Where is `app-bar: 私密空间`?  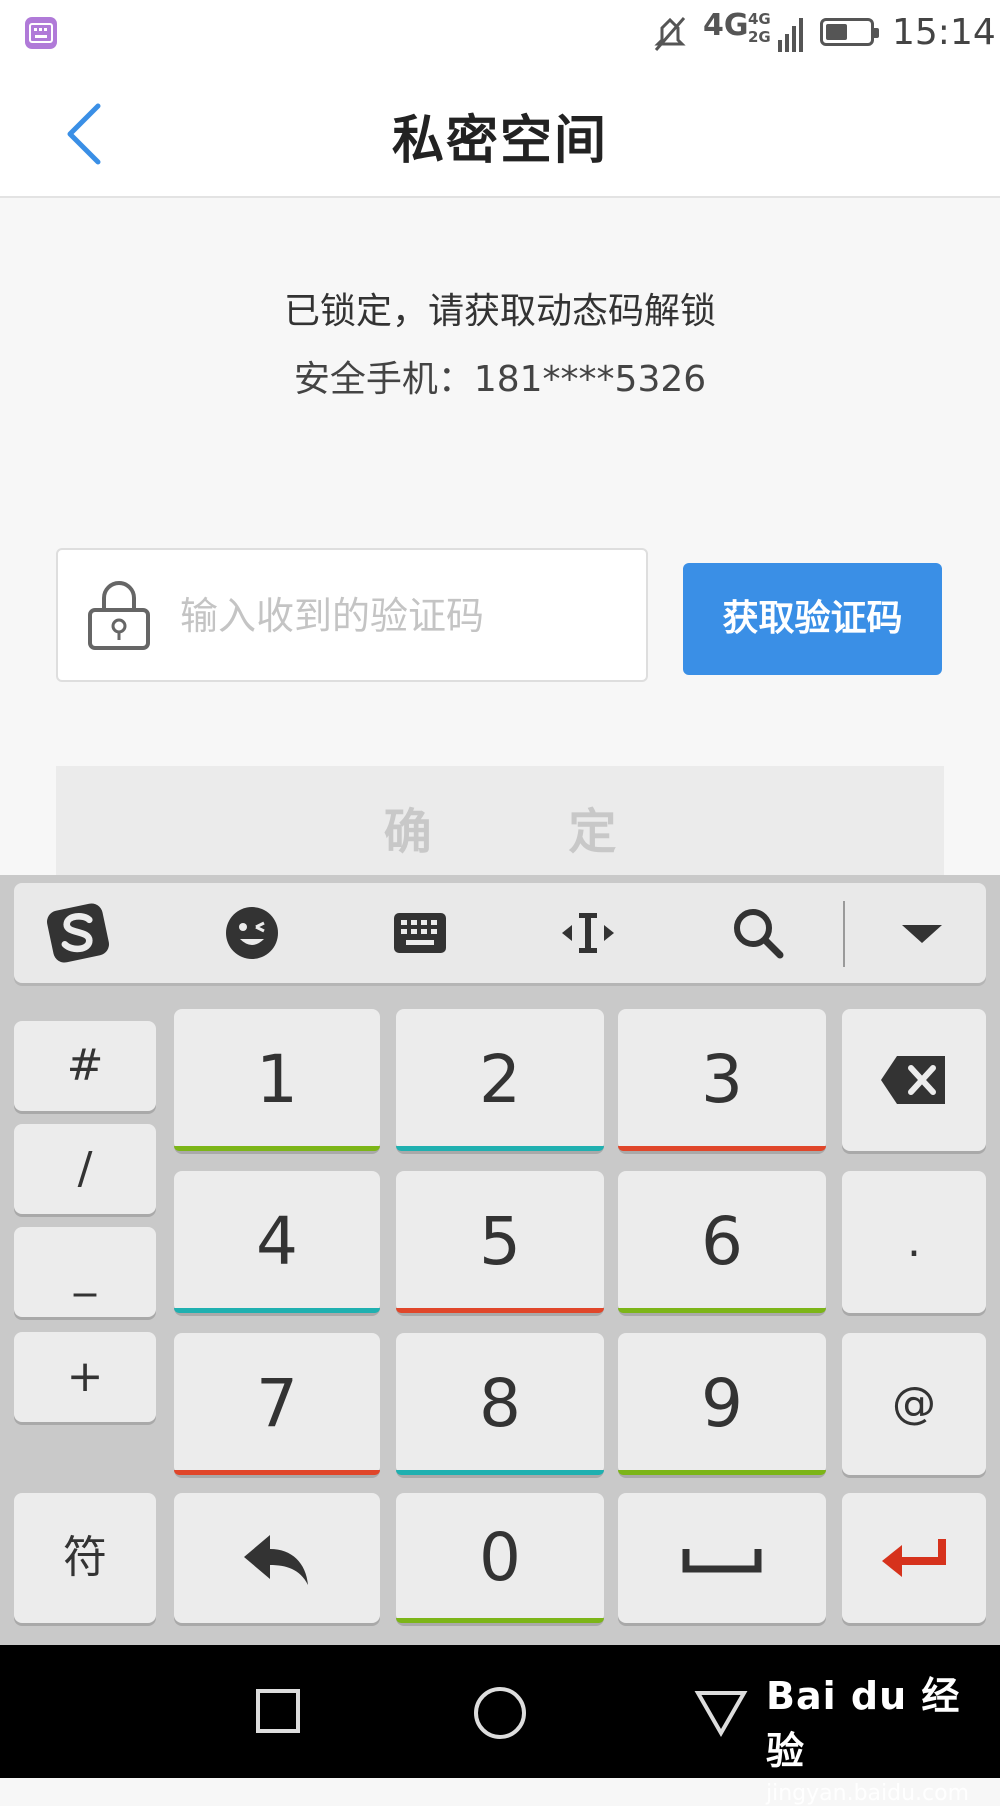 app-bar: 私密空间 is located at coordinates (500, 133).